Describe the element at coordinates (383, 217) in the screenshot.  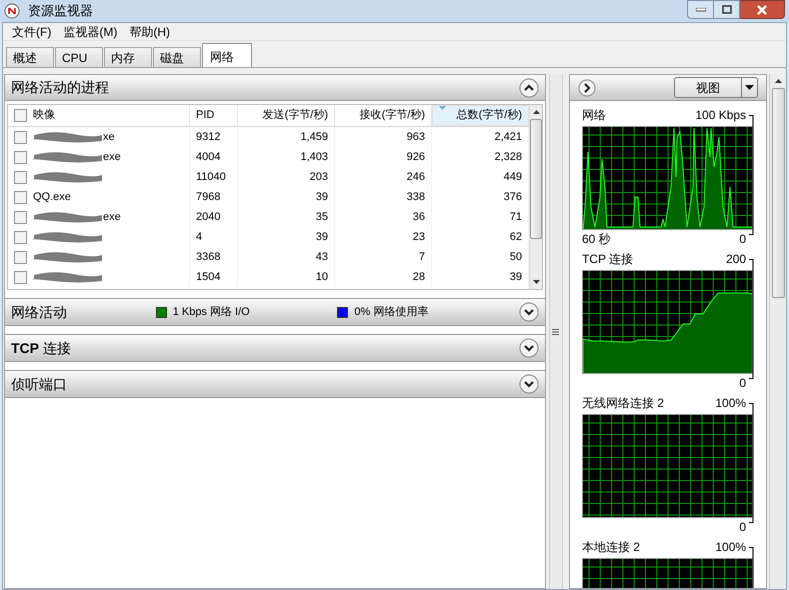
I see `table-cell: 36` at that location.